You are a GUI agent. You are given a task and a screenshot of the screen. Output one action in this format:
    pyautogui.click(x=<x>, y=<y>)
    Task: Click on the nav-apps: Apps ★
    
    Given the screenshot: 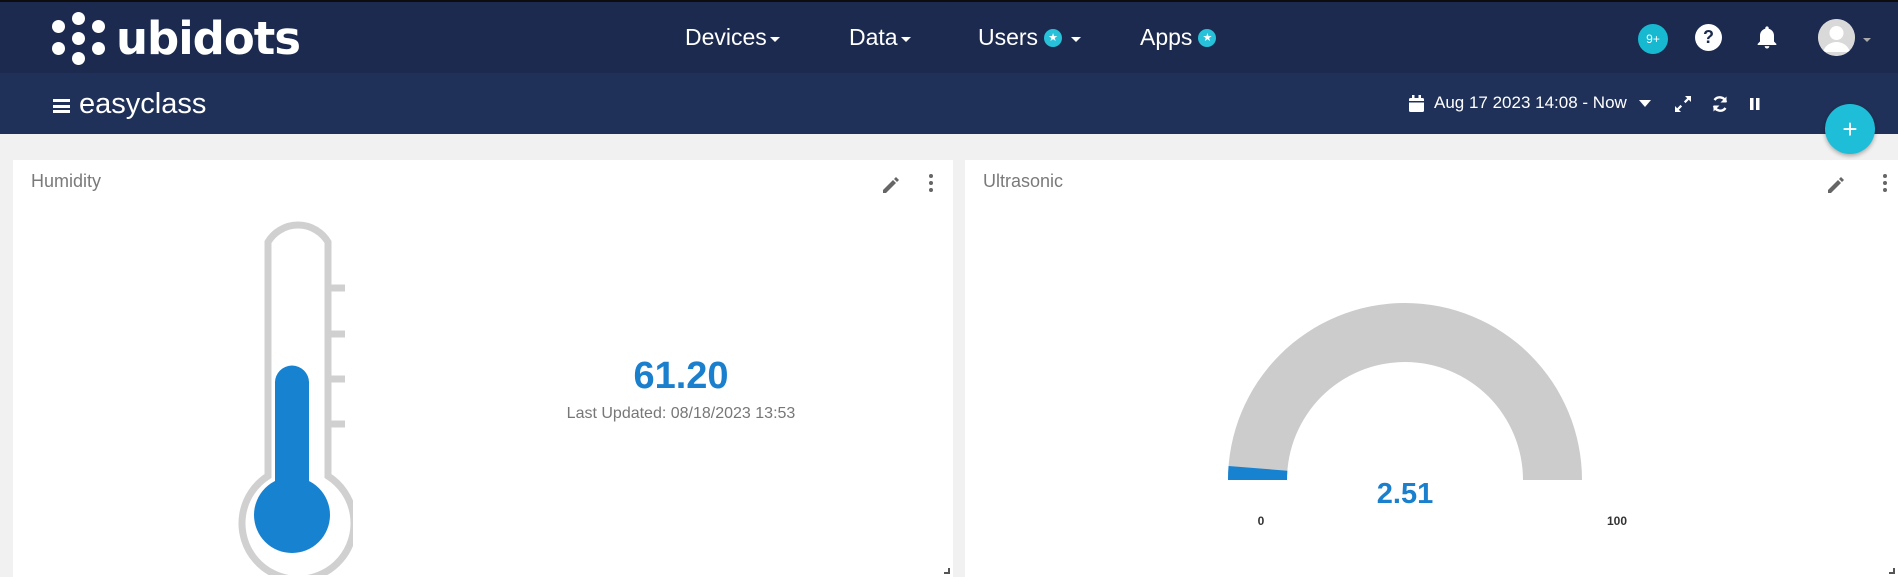 What is the action you would take?
    pyautogui.click(x=1178, y=37)
    